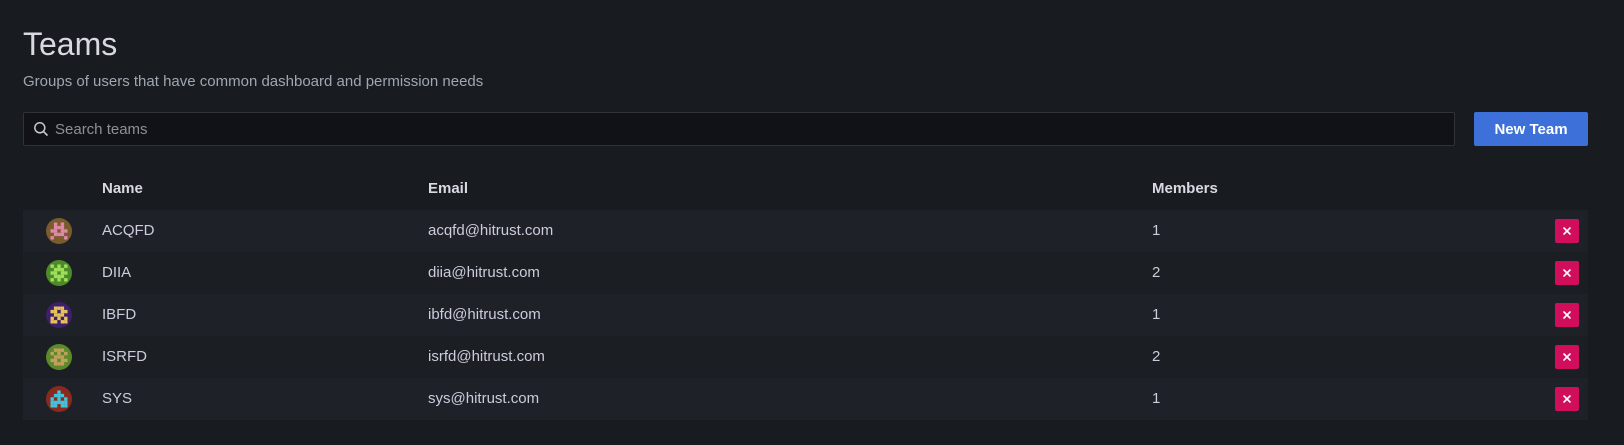 The image size is (1624, 445). What do you see at coordinates (1531, 129) in the screenshot?
I see `new-team-button: New Team` at bounding box center [1531, 129].